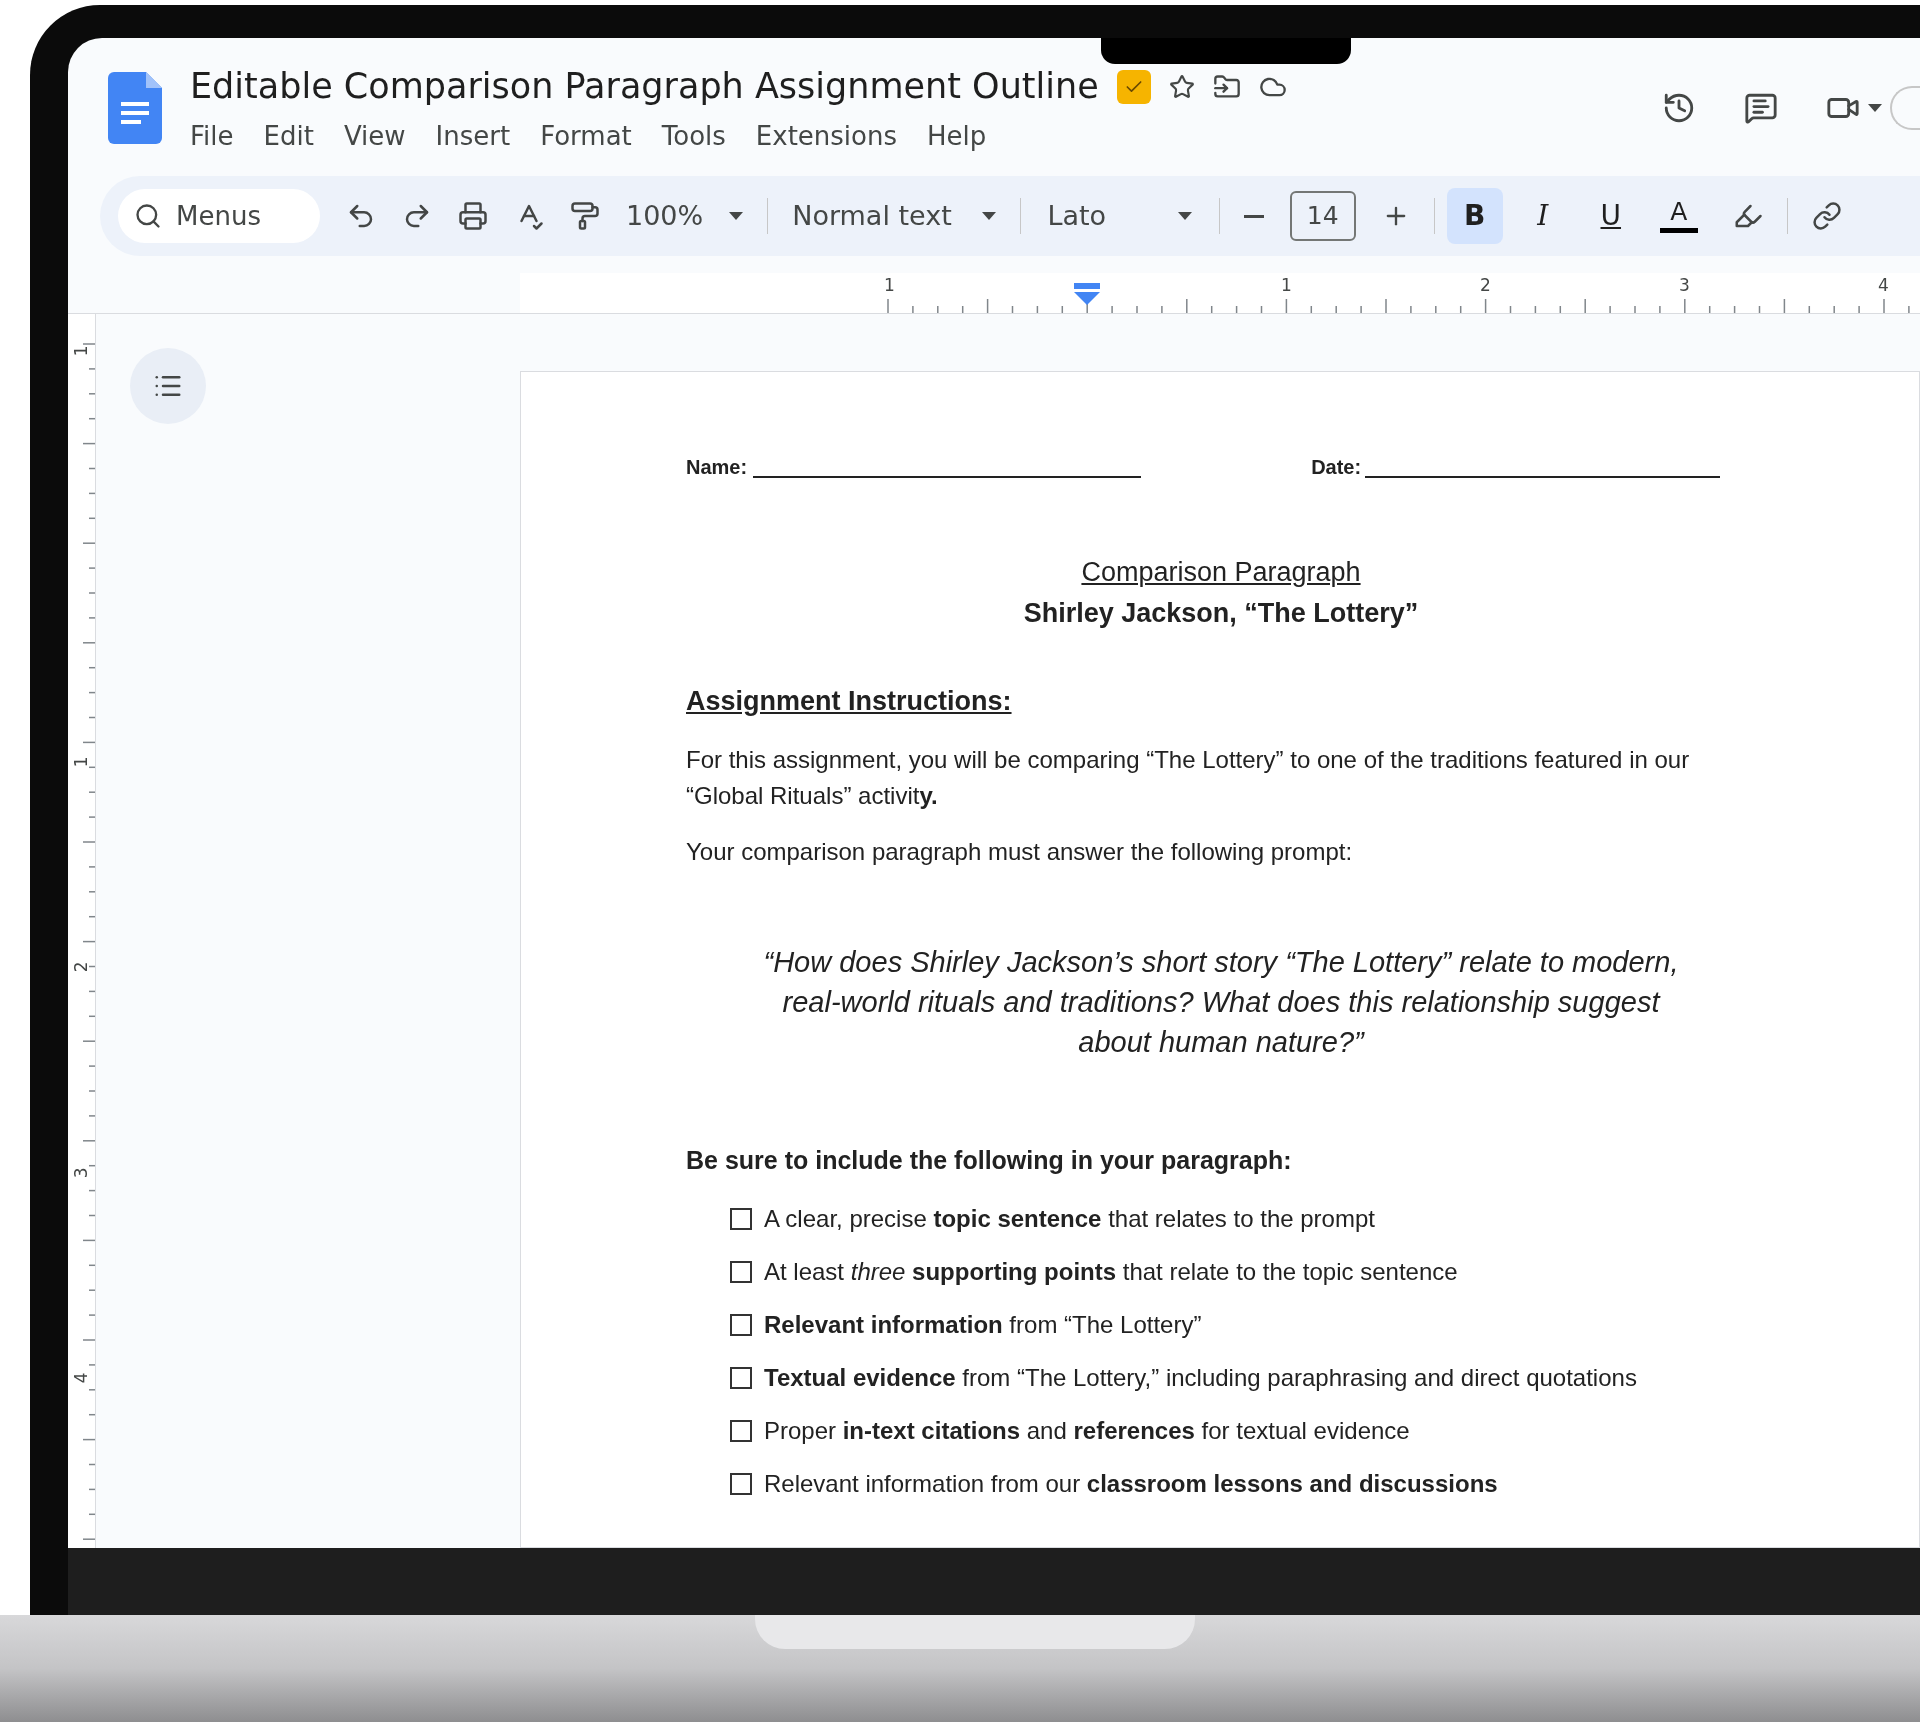 This screenshot has width=1920, height=1722. What do you see at coordinates (989, 1160) in the screenshot?
I see `checklist-heading: Be sure to include the following in your paragraph:` at bounding box center [989, 1160].